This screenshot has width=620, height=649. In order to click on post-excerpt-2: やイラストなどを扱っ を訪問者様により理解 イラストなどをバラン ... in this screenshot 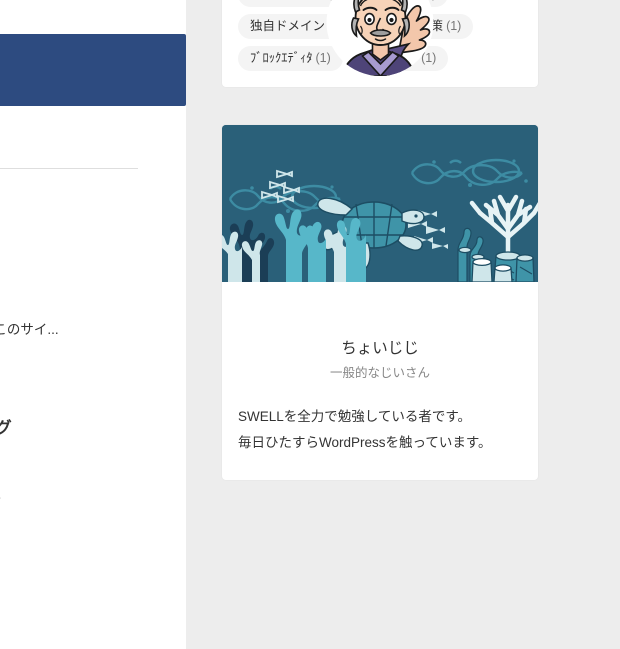, I will do `click(93, 509)`.